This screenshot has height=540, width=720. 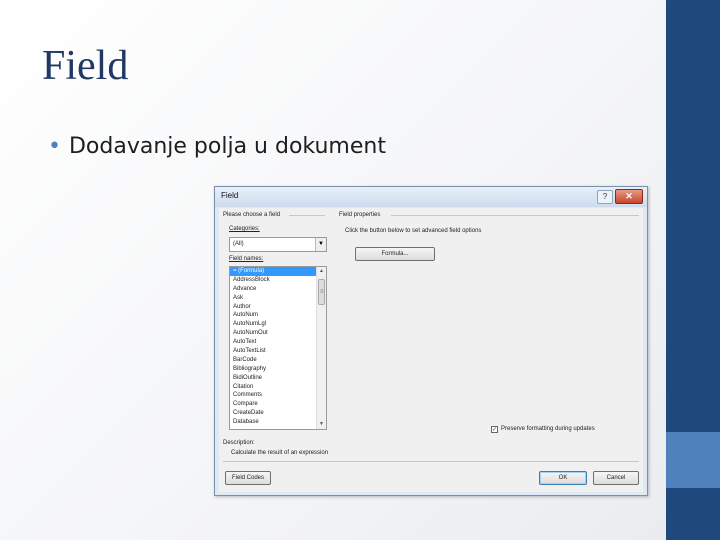 What do you see at coordinates (273, 271) in the screenshot?
I see `field-name-item: = (Formula)` at bounding box center [273, 271].